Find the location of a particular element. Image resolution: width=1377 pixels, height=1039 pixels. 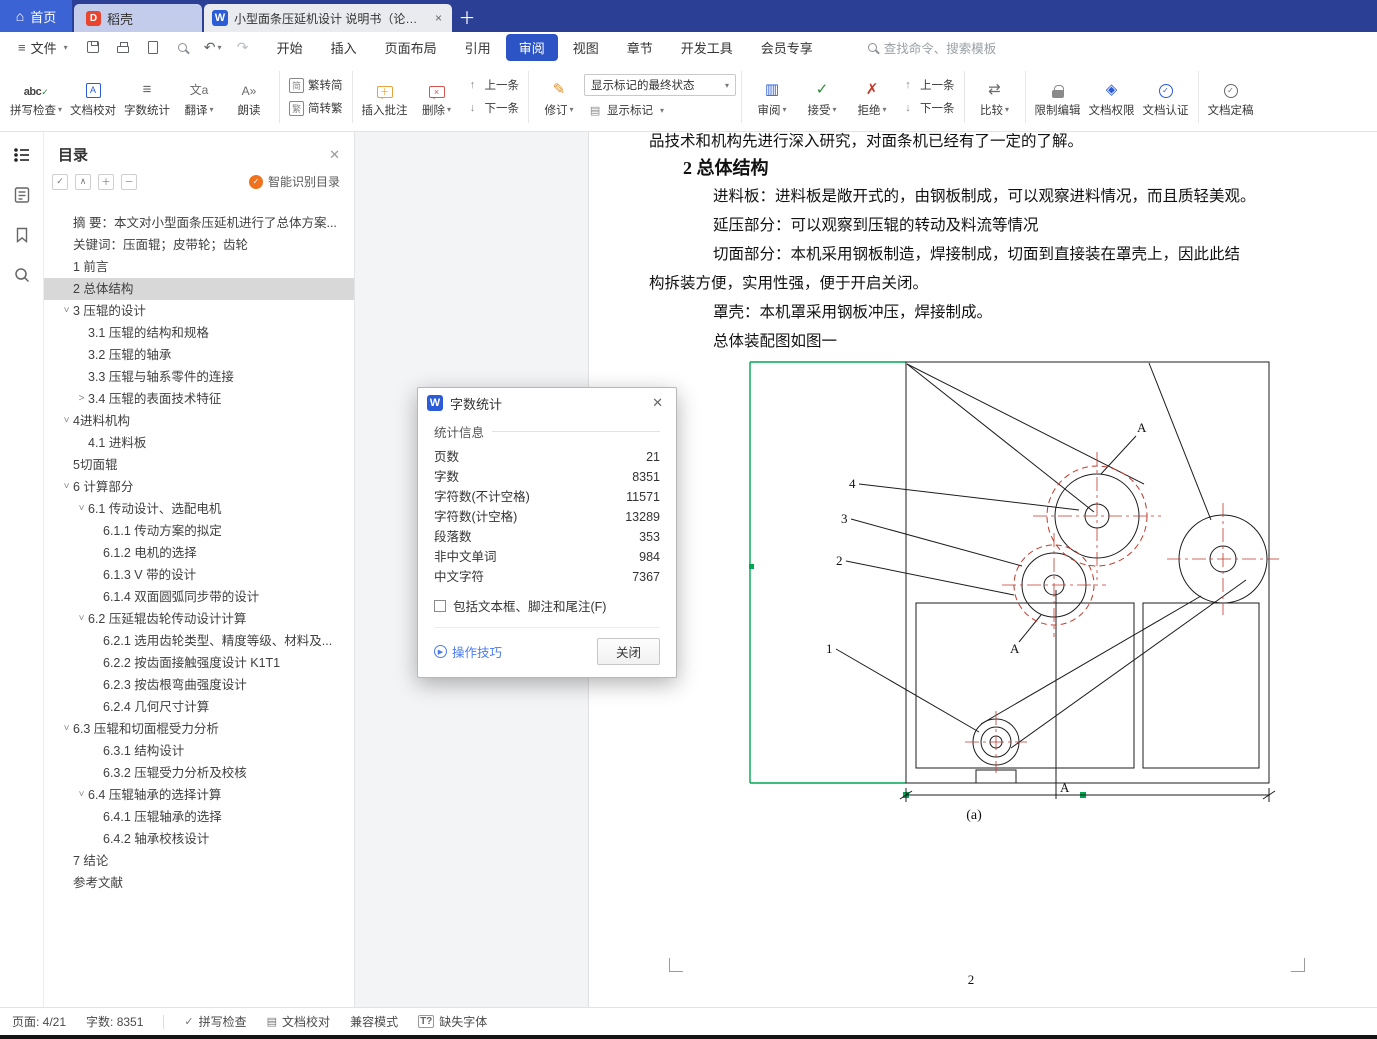

outline-panel-icon is located at coordinates (22, 155).